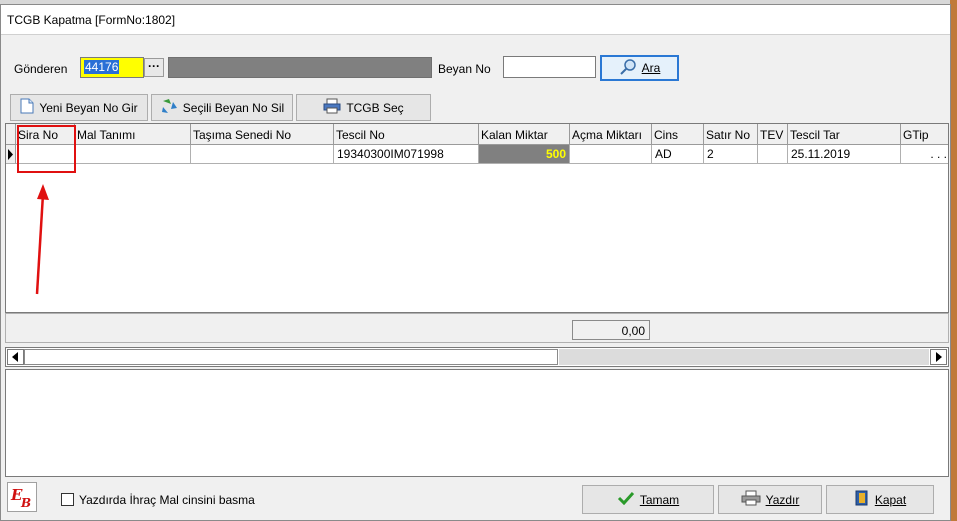 Image resolution: width=957 pixels, height=521 pixels. What do you see at coordinates (133, 154) in the screenshot?
I see `cell-mal-tanimi` at bounding box center [133, 154].